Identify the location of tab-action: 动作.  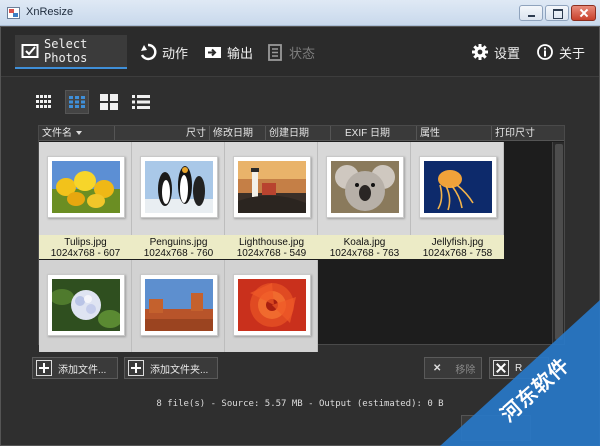
(163, 52).